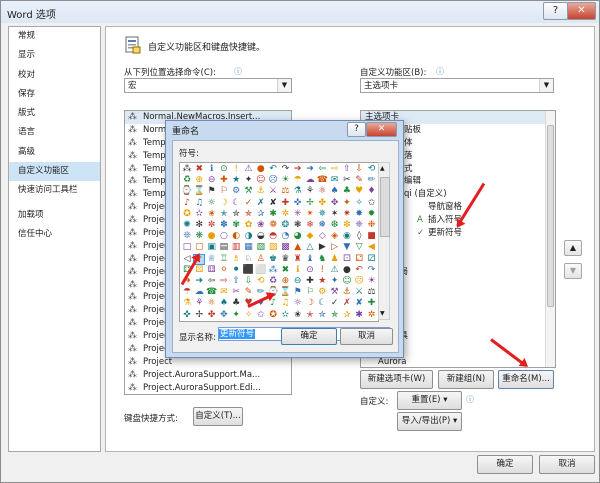 The width and height of the screenshot is (600, 483). What do you see at coordinates (236, 225) in the screenshot?
I see `symbol-cell: ✾` at bounding box center [236, 225].